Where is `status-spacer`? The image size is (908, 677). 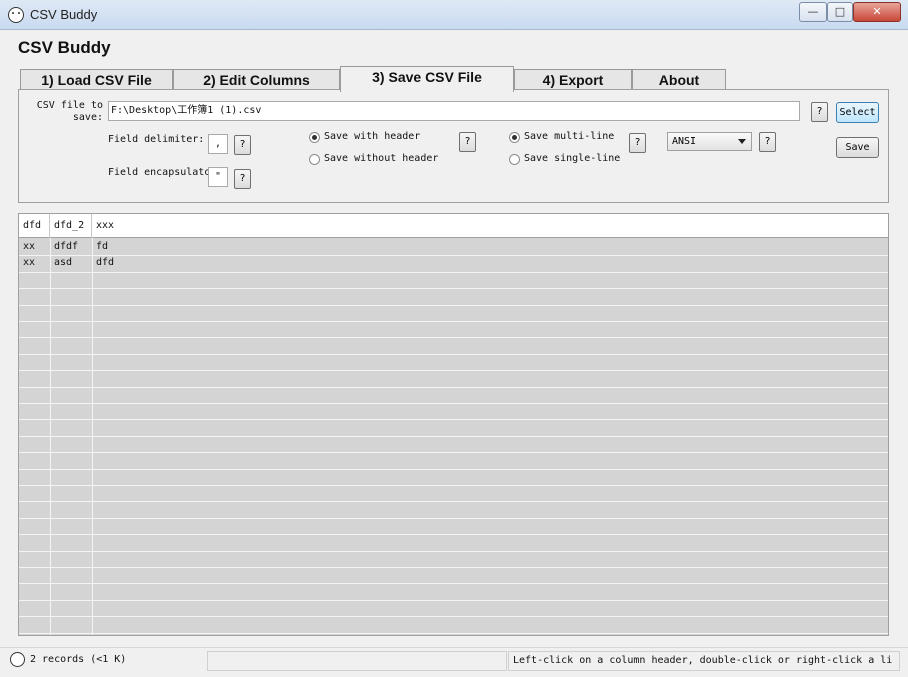 status-spacer is located at coordinates (357, 661).